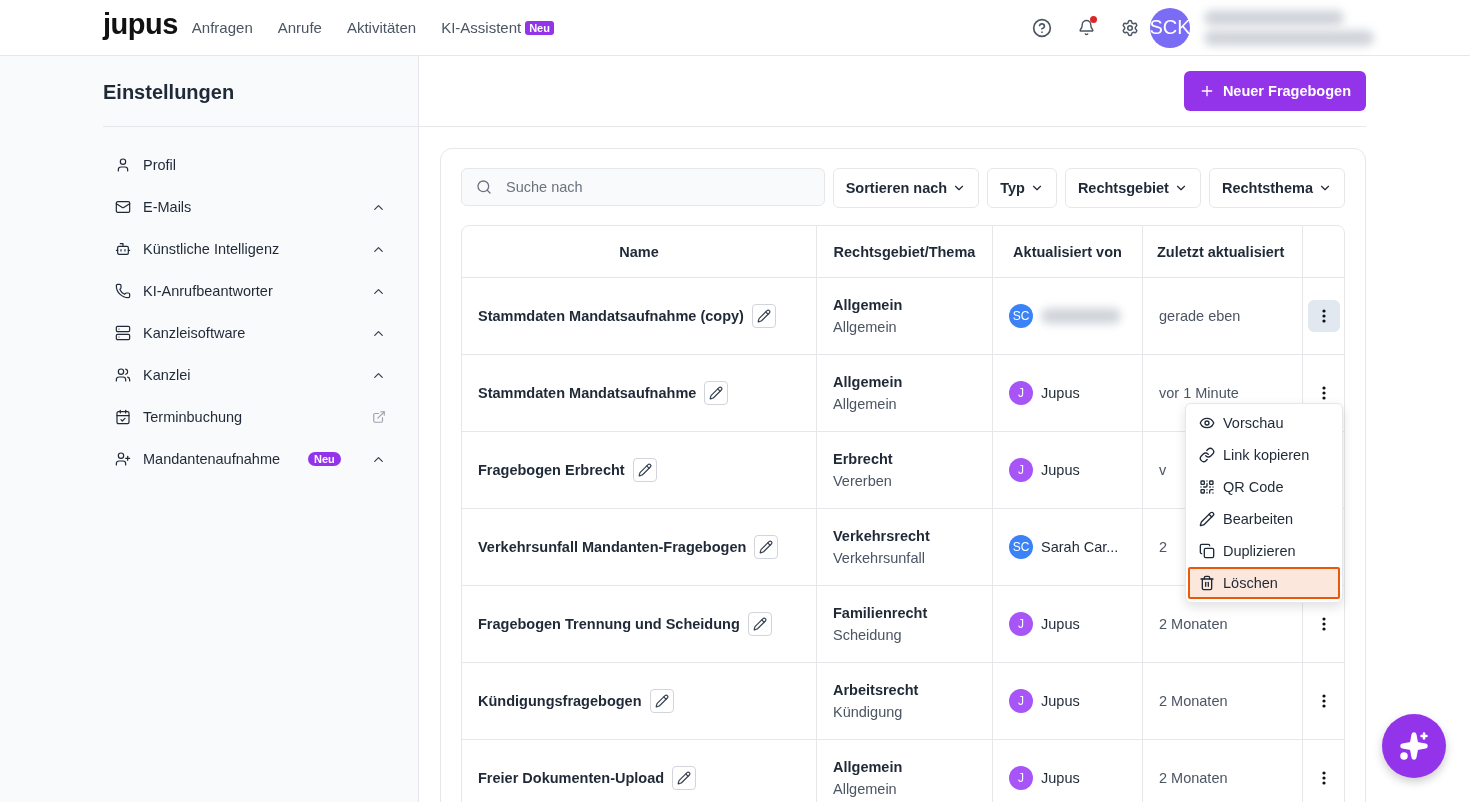  Describe the element at coordinates (1264, 519) in the screenshot. I see `menu-item: Bearbeiten` at that location.